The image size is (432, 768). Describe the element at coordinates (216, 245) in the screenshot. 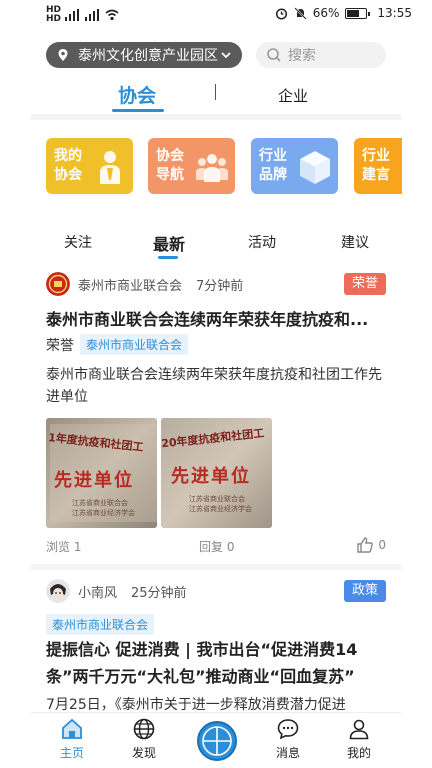

I see `sub-tabs: 关注 最新 活动 建议` at that location.